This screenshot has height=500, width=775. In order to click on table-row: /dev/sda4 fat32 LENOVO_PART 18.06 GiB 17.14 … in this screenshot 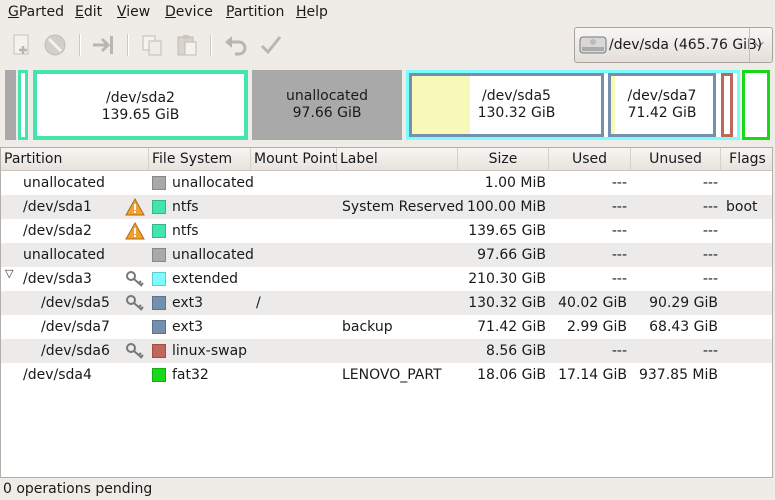, I will do `click(386, 375)`.